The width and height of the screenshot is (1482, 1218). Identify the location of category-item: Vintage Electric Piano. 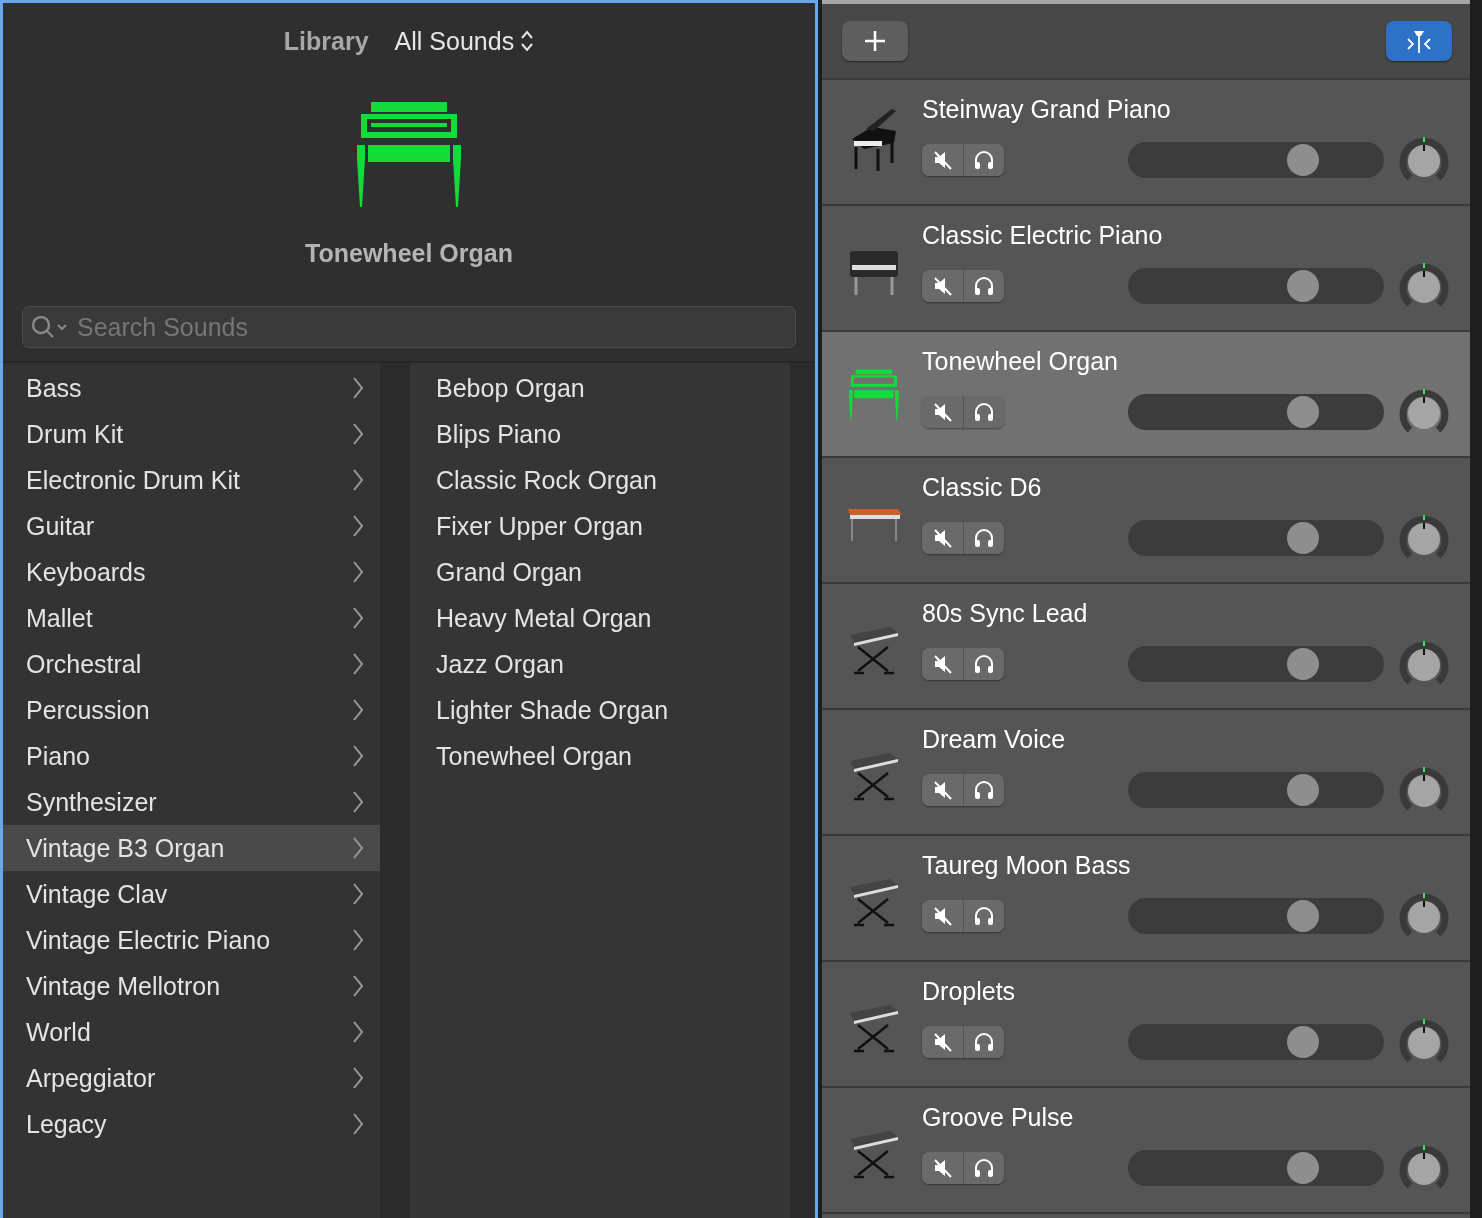
(191, 940).